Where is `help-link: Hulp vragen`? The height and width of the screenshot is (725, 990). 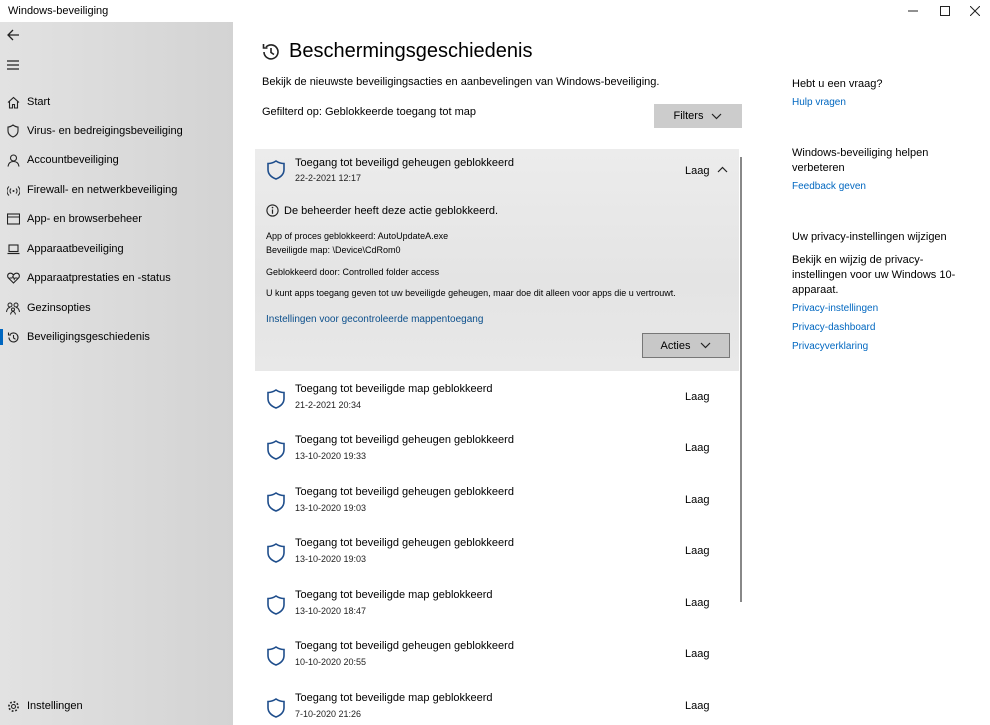 help-link: Hulp vragen is located at coordinates (819, 102).